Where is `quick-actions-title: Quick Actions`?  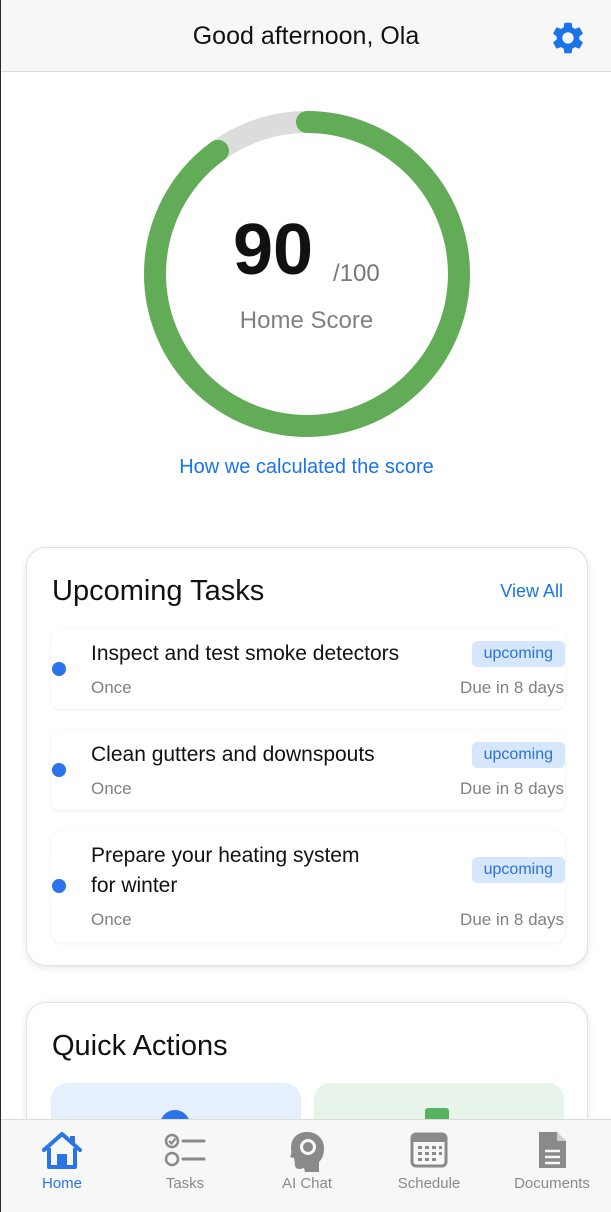 quick-actions-title: Quick Actions is located at coordinates (140, 1046).